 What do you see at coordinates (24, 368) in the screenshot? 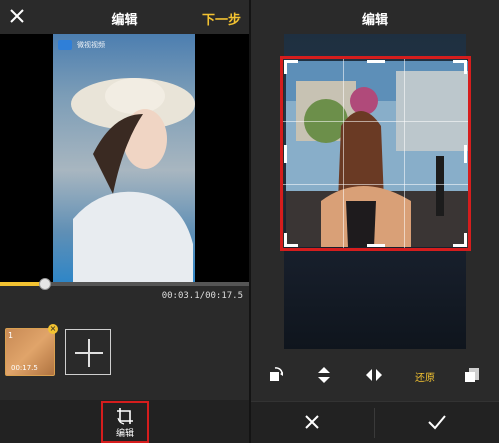
I see `clip-duration: 00:17.5` at bounding box center [24, 368].